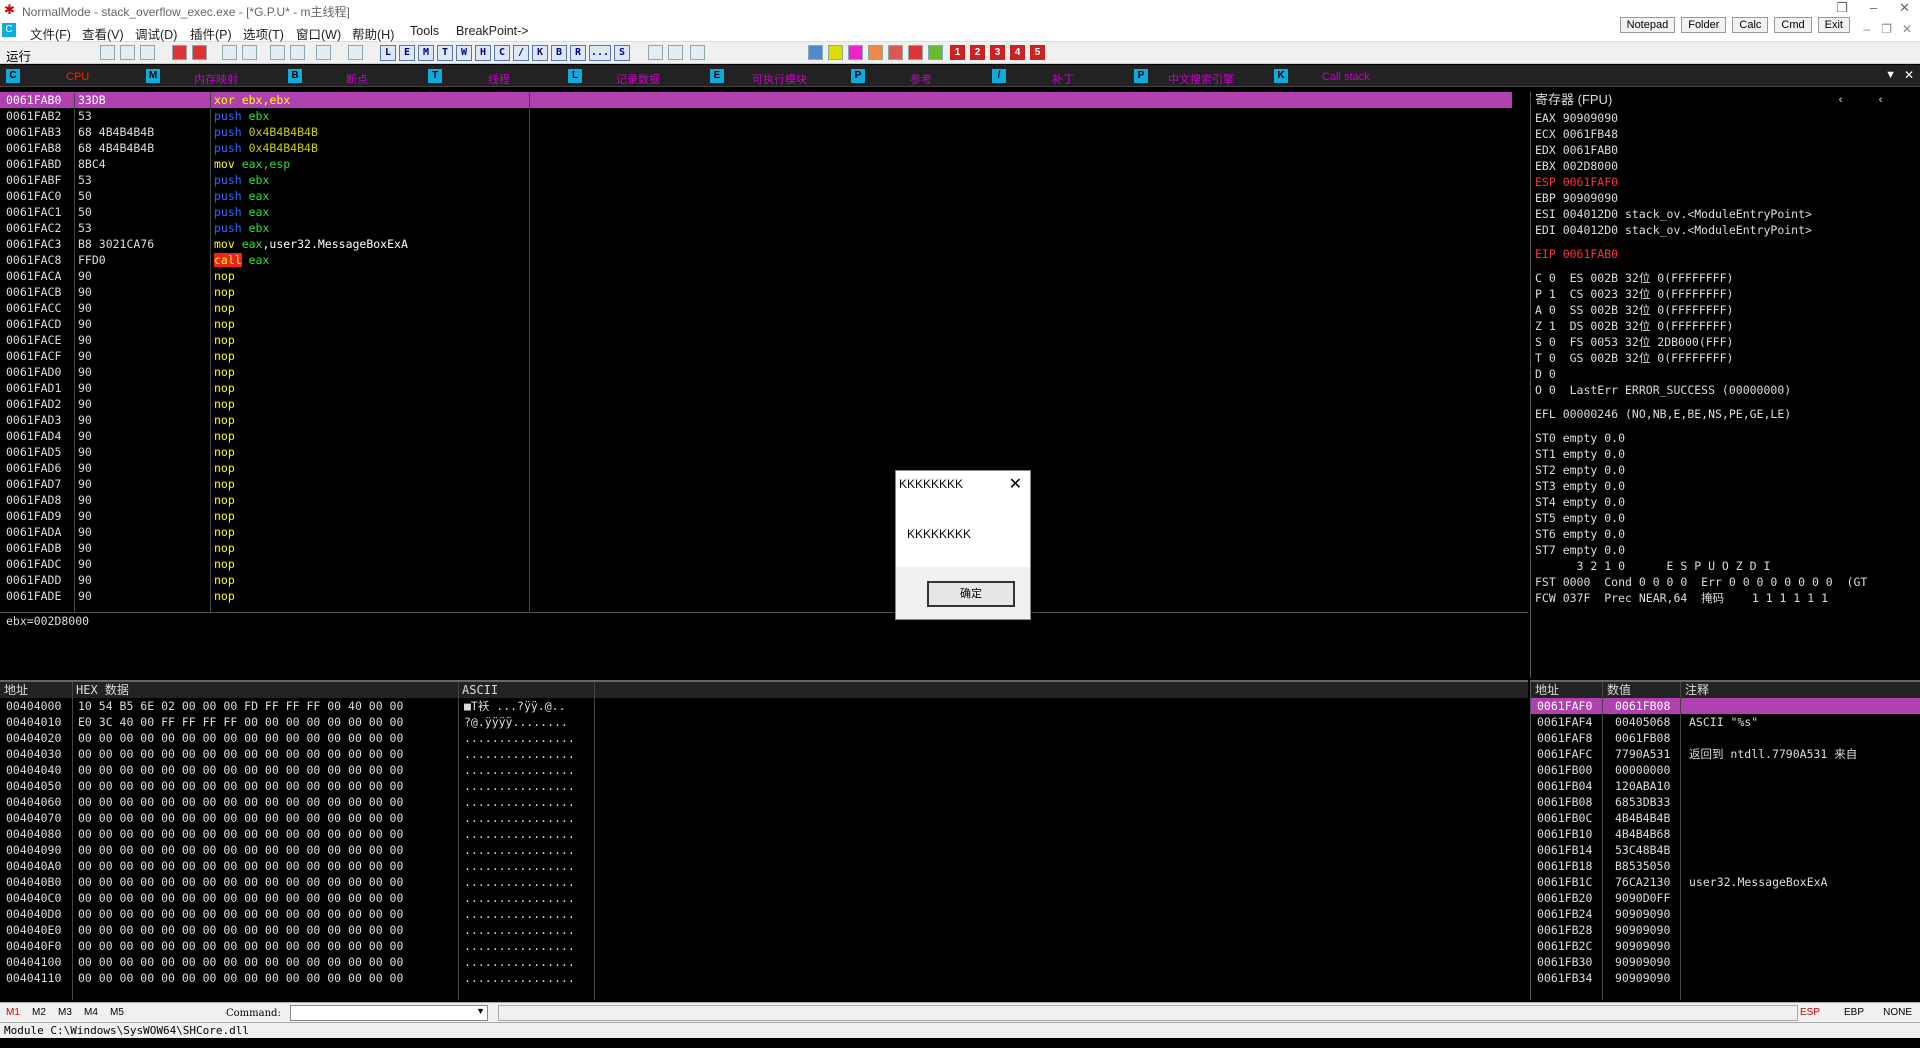 The height and width of the screenshot is (1048, 1920). What do you see at coordinates (858, 76) in the screenshot?
I see `tab-key: P` at bounding box center [858, 76].